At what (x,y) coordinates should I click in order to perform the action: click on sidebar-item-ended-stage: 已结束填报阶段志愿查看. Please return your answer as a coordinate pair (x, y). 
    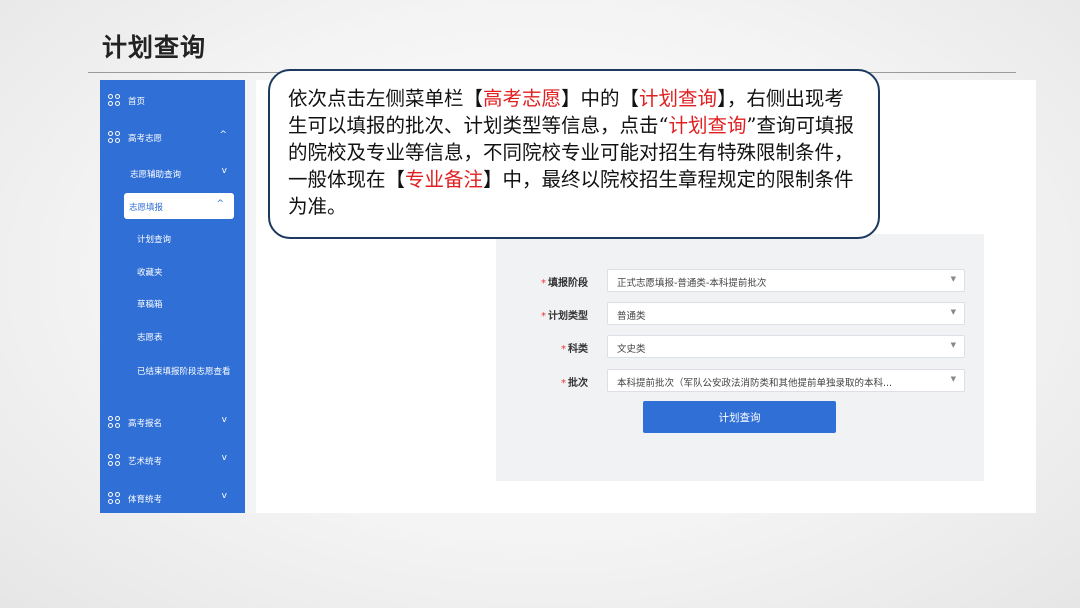
    Looking at the image, I should click on (187, 372).